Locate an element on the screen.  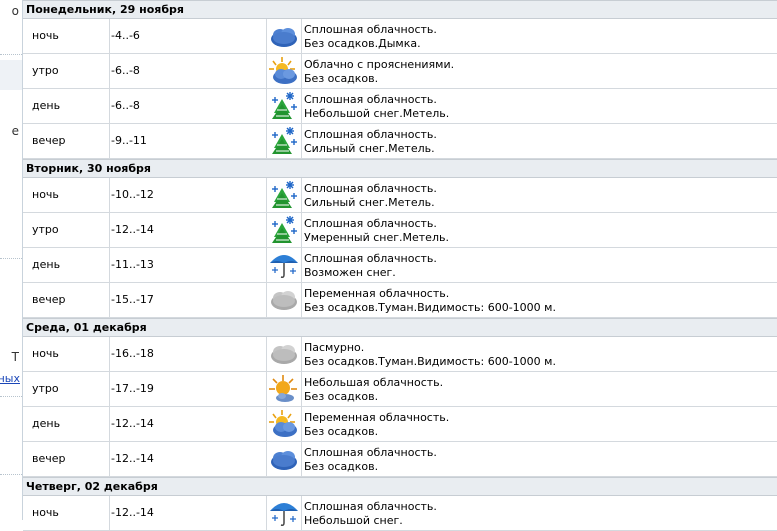
day-header: Четверг, 02 декабря is located at coordinates (400, 486).